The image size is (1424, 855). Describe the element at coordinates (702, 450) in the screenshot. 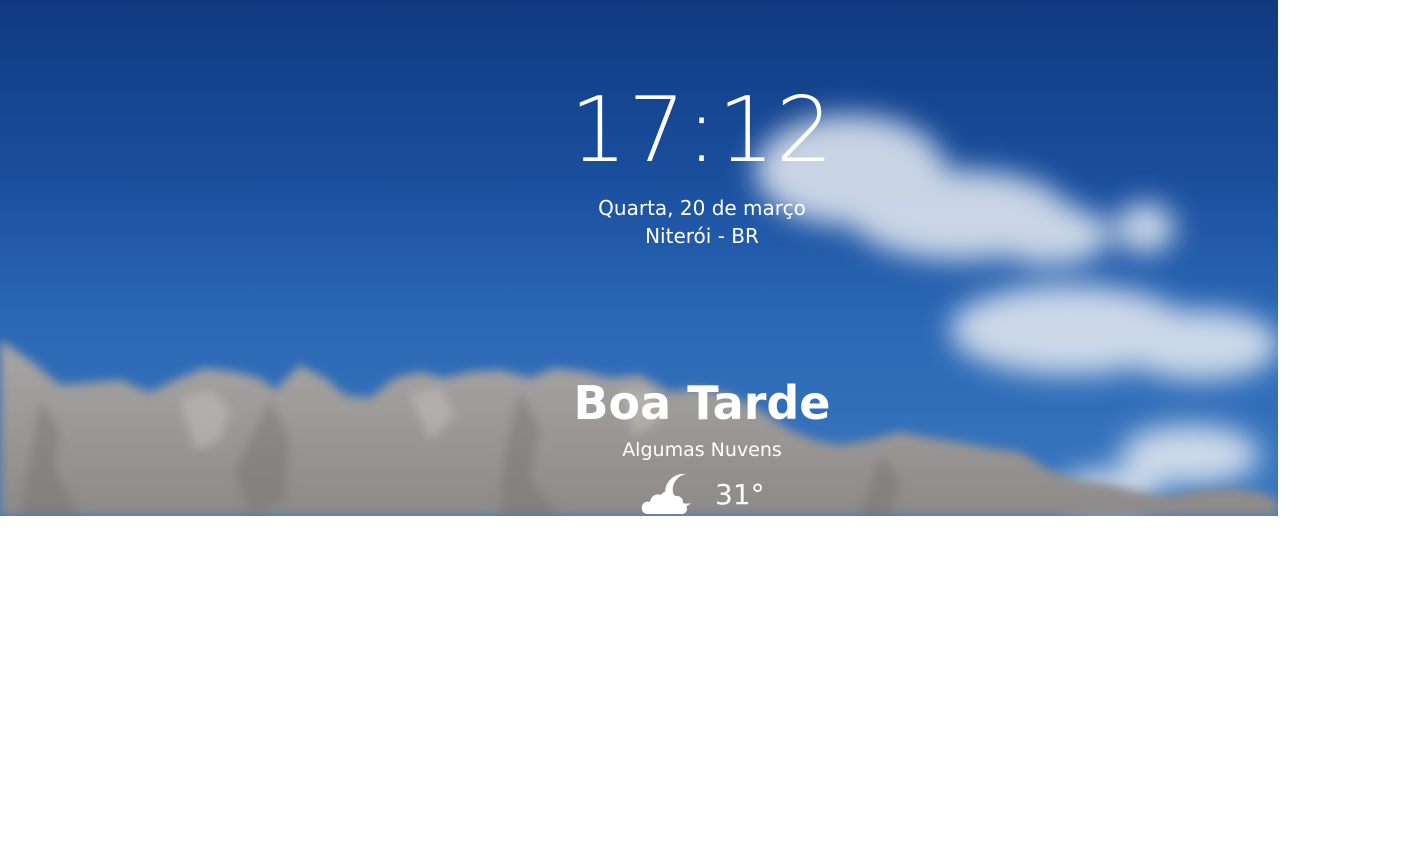

I see `weather-condition: Algumas Nuvens` at that location.